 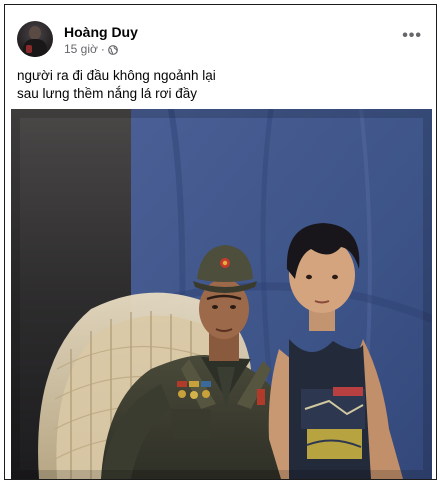 I want to click on post-header: Hoàng Duy 15 giờ · •••, so click(x=220, y=39).